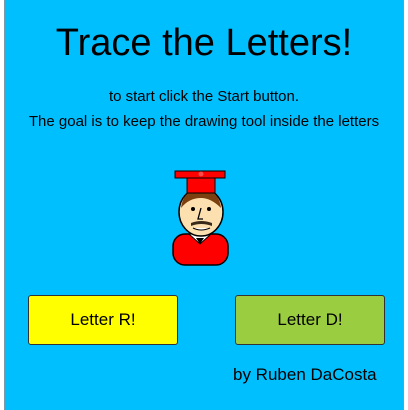 Image resolution: width=408 pixels, height=410 pixels. What do you see at coordinates (305, 374) in the screenshot?
I see `author-credit: by Ruben DaCosta` at bounding box center [305, 374].